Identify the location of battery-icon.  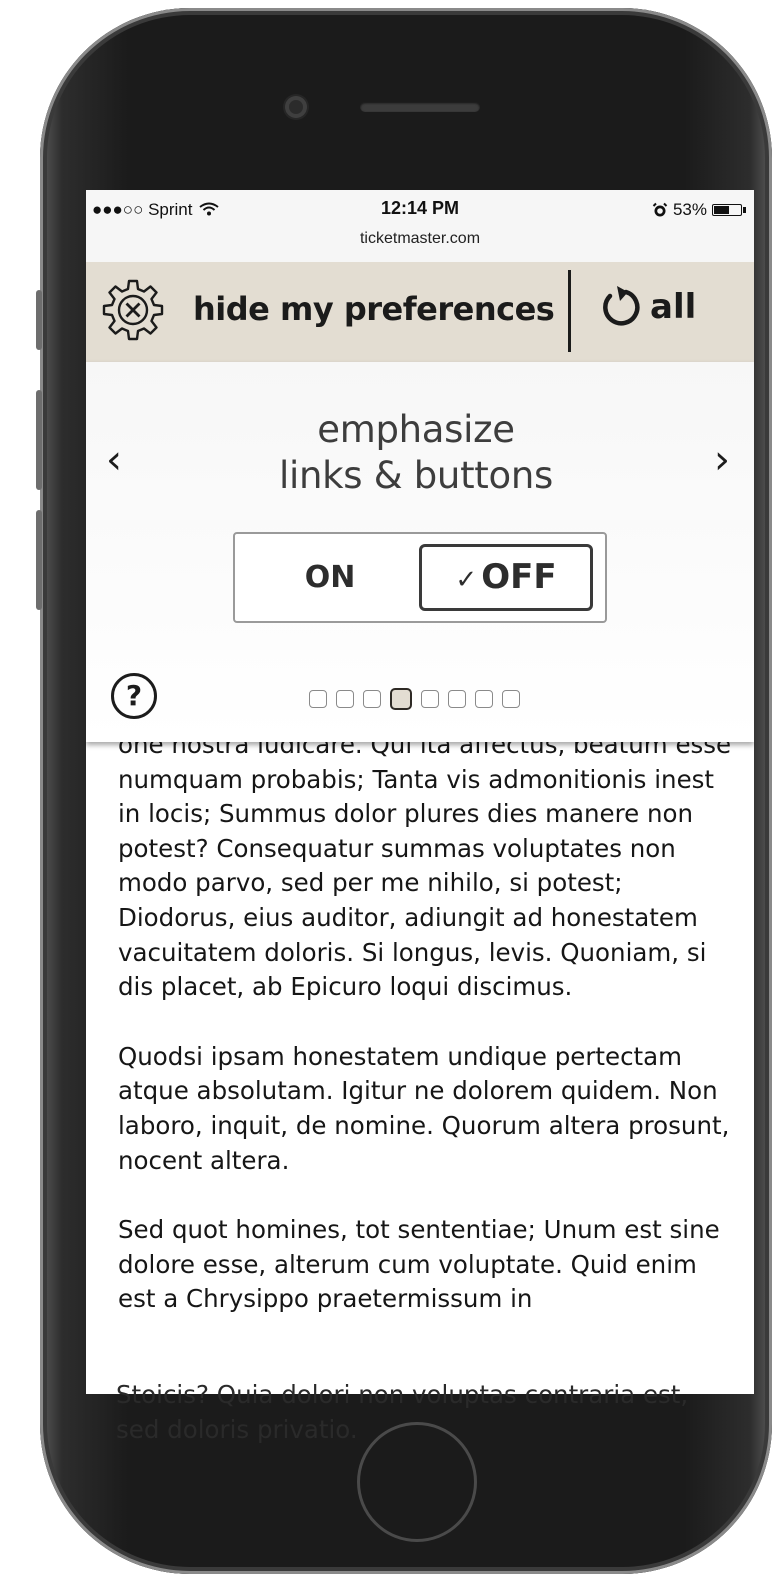
(727, 210).